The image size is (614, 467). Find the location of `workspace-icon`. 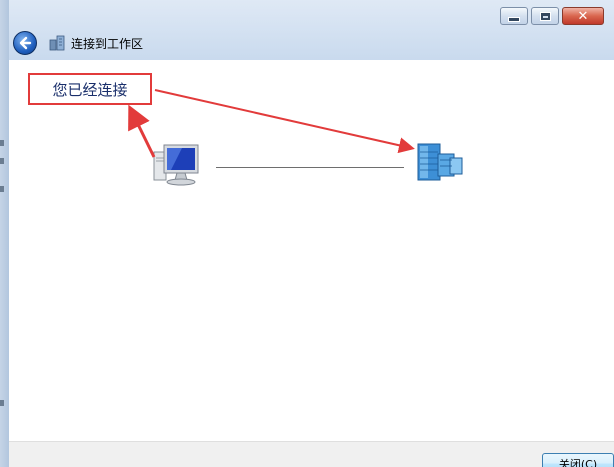

workspace-icon is located at coordinates (57, 43).